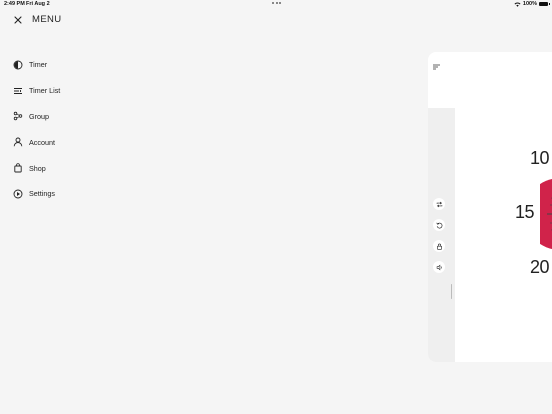 The height and width of the screenshot is (414, 552). Describe the element at coordinates (436, 67) in the screenshot. I see `sort-menu-icon` at that location.